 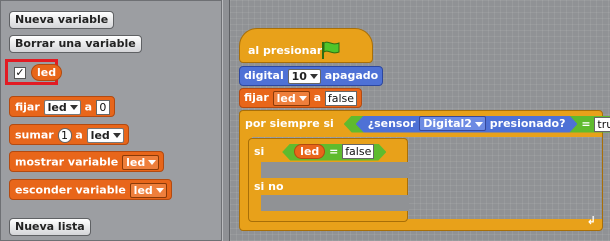 What do you see at coordinates (309, 151) in the screenshot?
I see `led-reporter: led` at bounding box center [309, 151].